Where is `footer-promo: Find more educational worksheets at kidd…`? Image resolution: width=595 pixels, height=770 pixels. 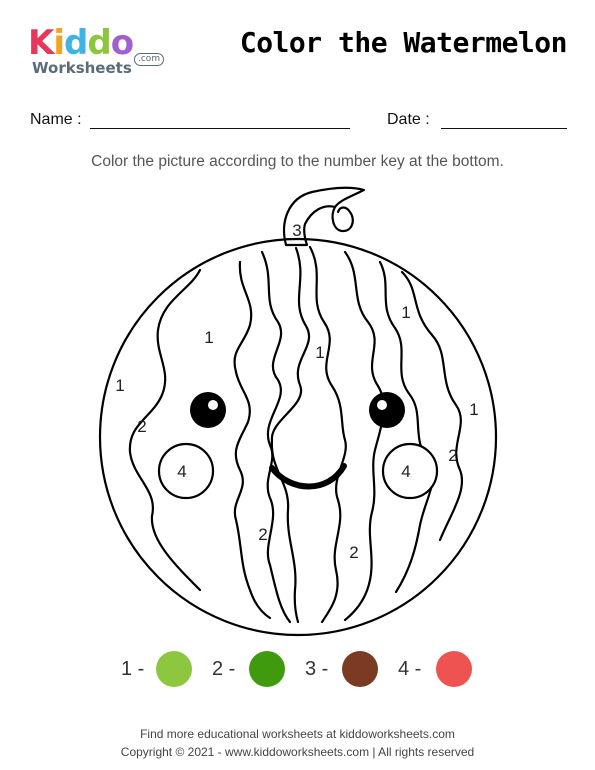
footer-promo: Find more educational worksheets at kidd… is located at coordinates (297, 734).